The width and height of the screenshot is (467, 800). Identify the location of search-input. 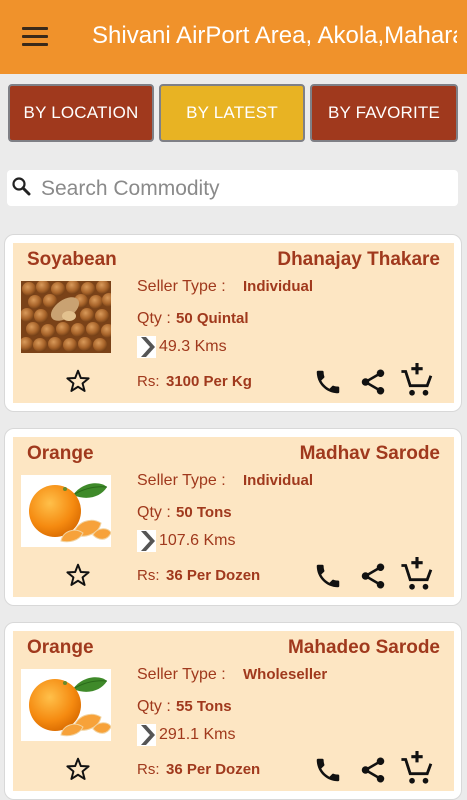
(246, 189).